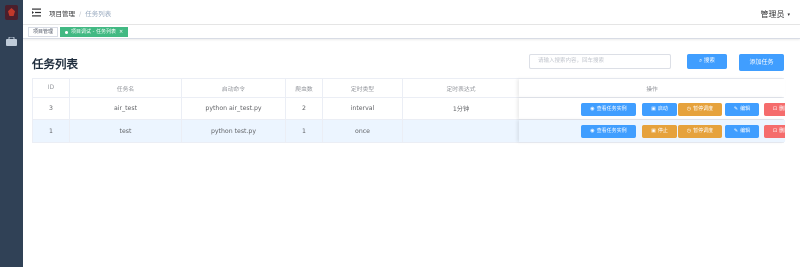  Describe the element at coordinates (363, 131) in the screenshot. I see `cell-type: once` at that location.